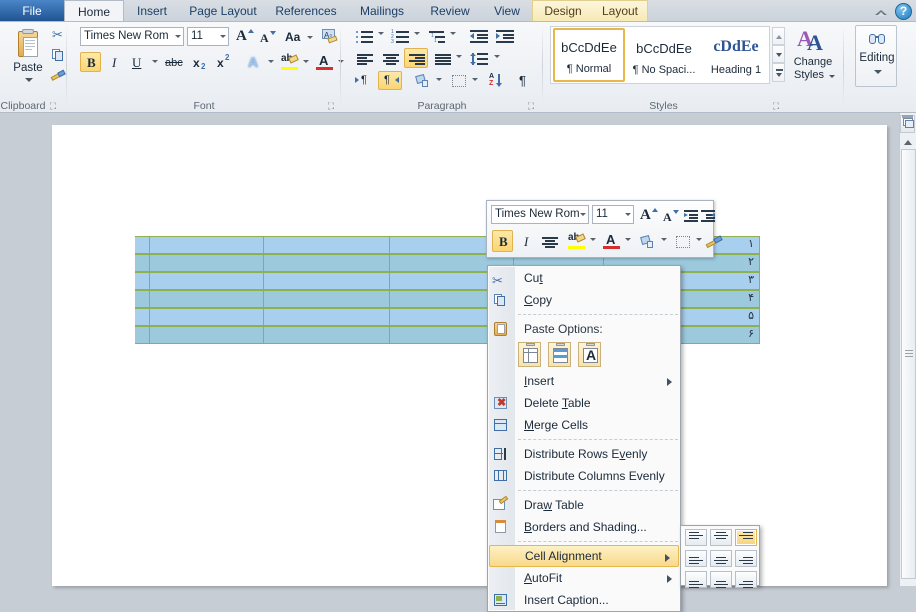  What do you see at coordinates (364, 35) in the screenshot?
I see `bullets-button` at bounding box center [364, 35].